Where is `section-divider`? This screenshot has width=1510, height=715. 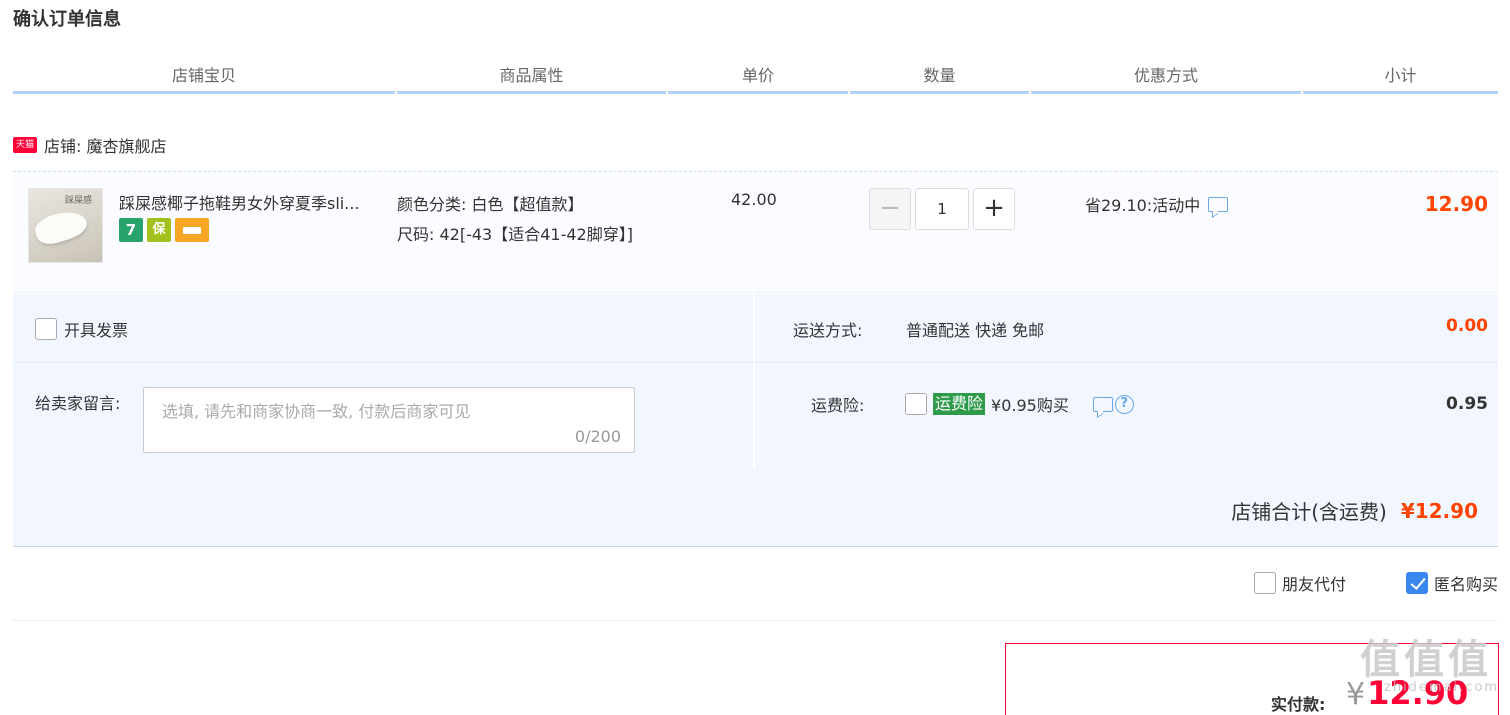 section-divider is located at coordinates (755, 620).